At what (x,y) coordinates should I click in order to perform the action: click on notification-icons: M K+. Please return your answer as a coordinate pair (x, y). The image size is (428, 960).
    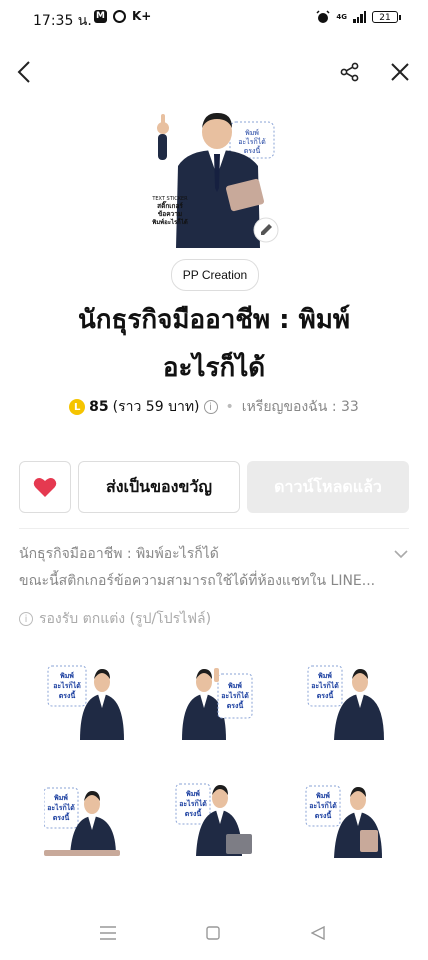
    Looking at the image, I should click on (122, 16).